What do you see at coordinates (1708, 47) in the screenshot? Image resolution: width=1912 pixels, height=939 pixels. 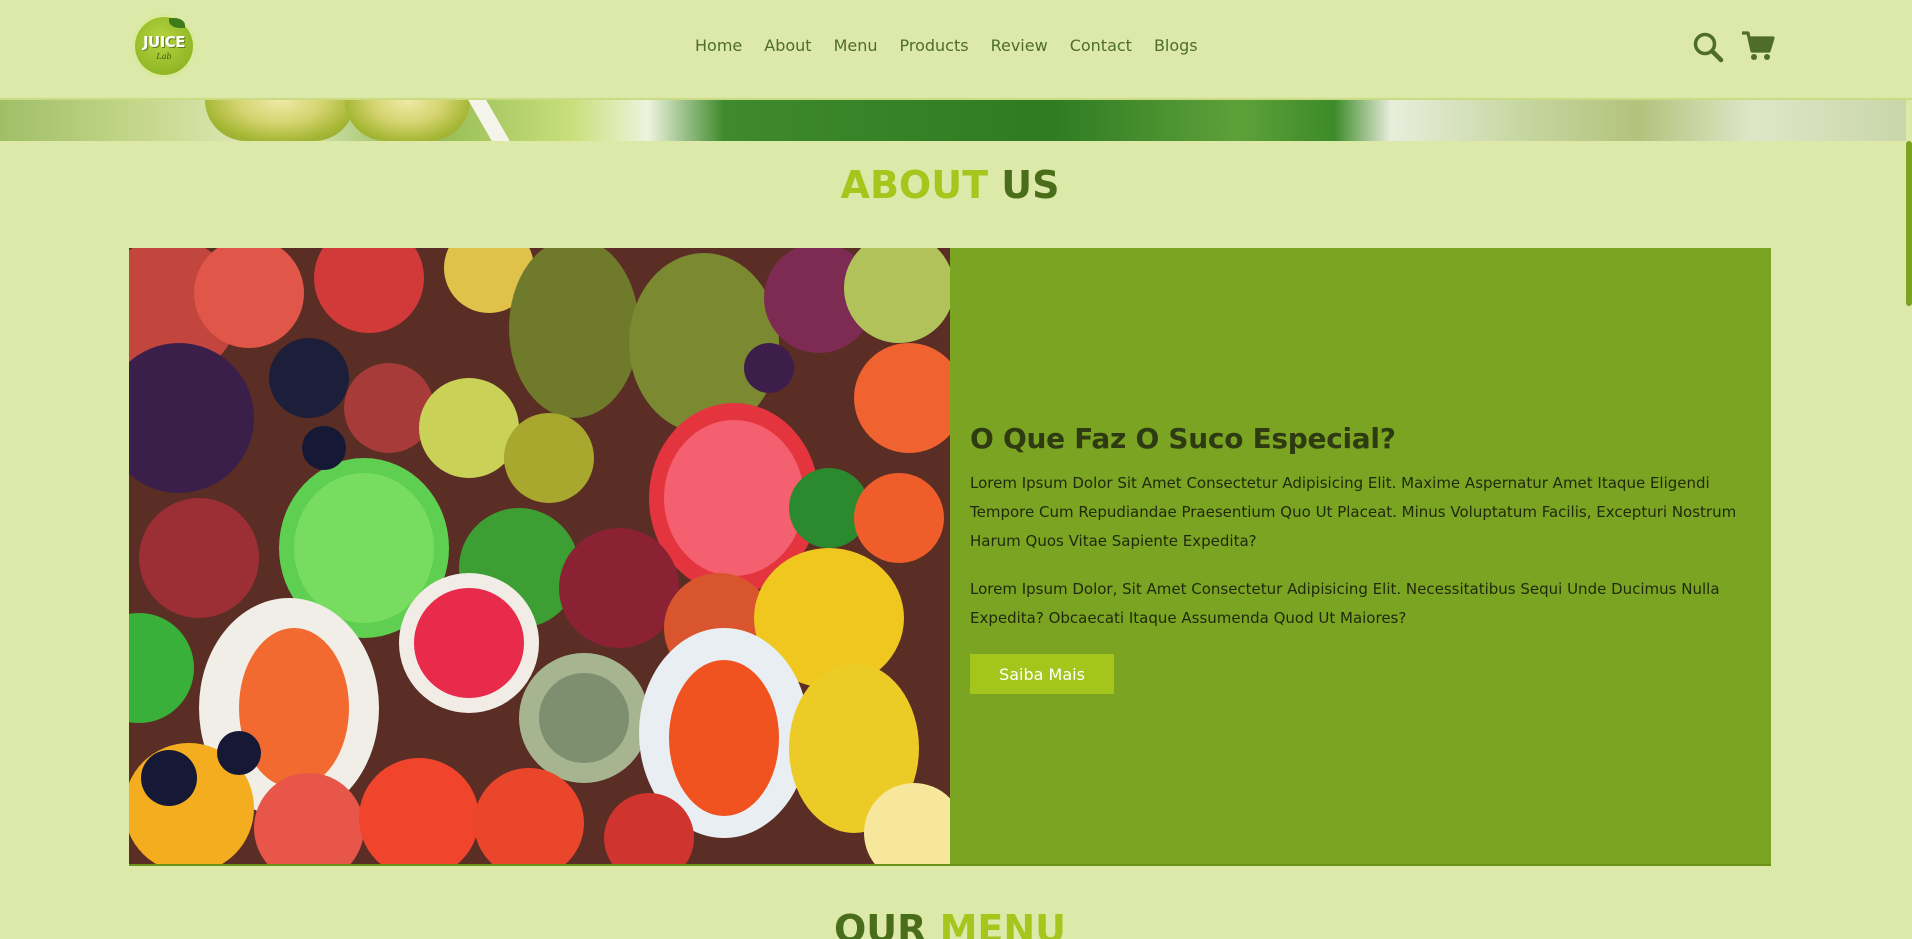 I see `search-icon` at bounding box center [1708, 47].